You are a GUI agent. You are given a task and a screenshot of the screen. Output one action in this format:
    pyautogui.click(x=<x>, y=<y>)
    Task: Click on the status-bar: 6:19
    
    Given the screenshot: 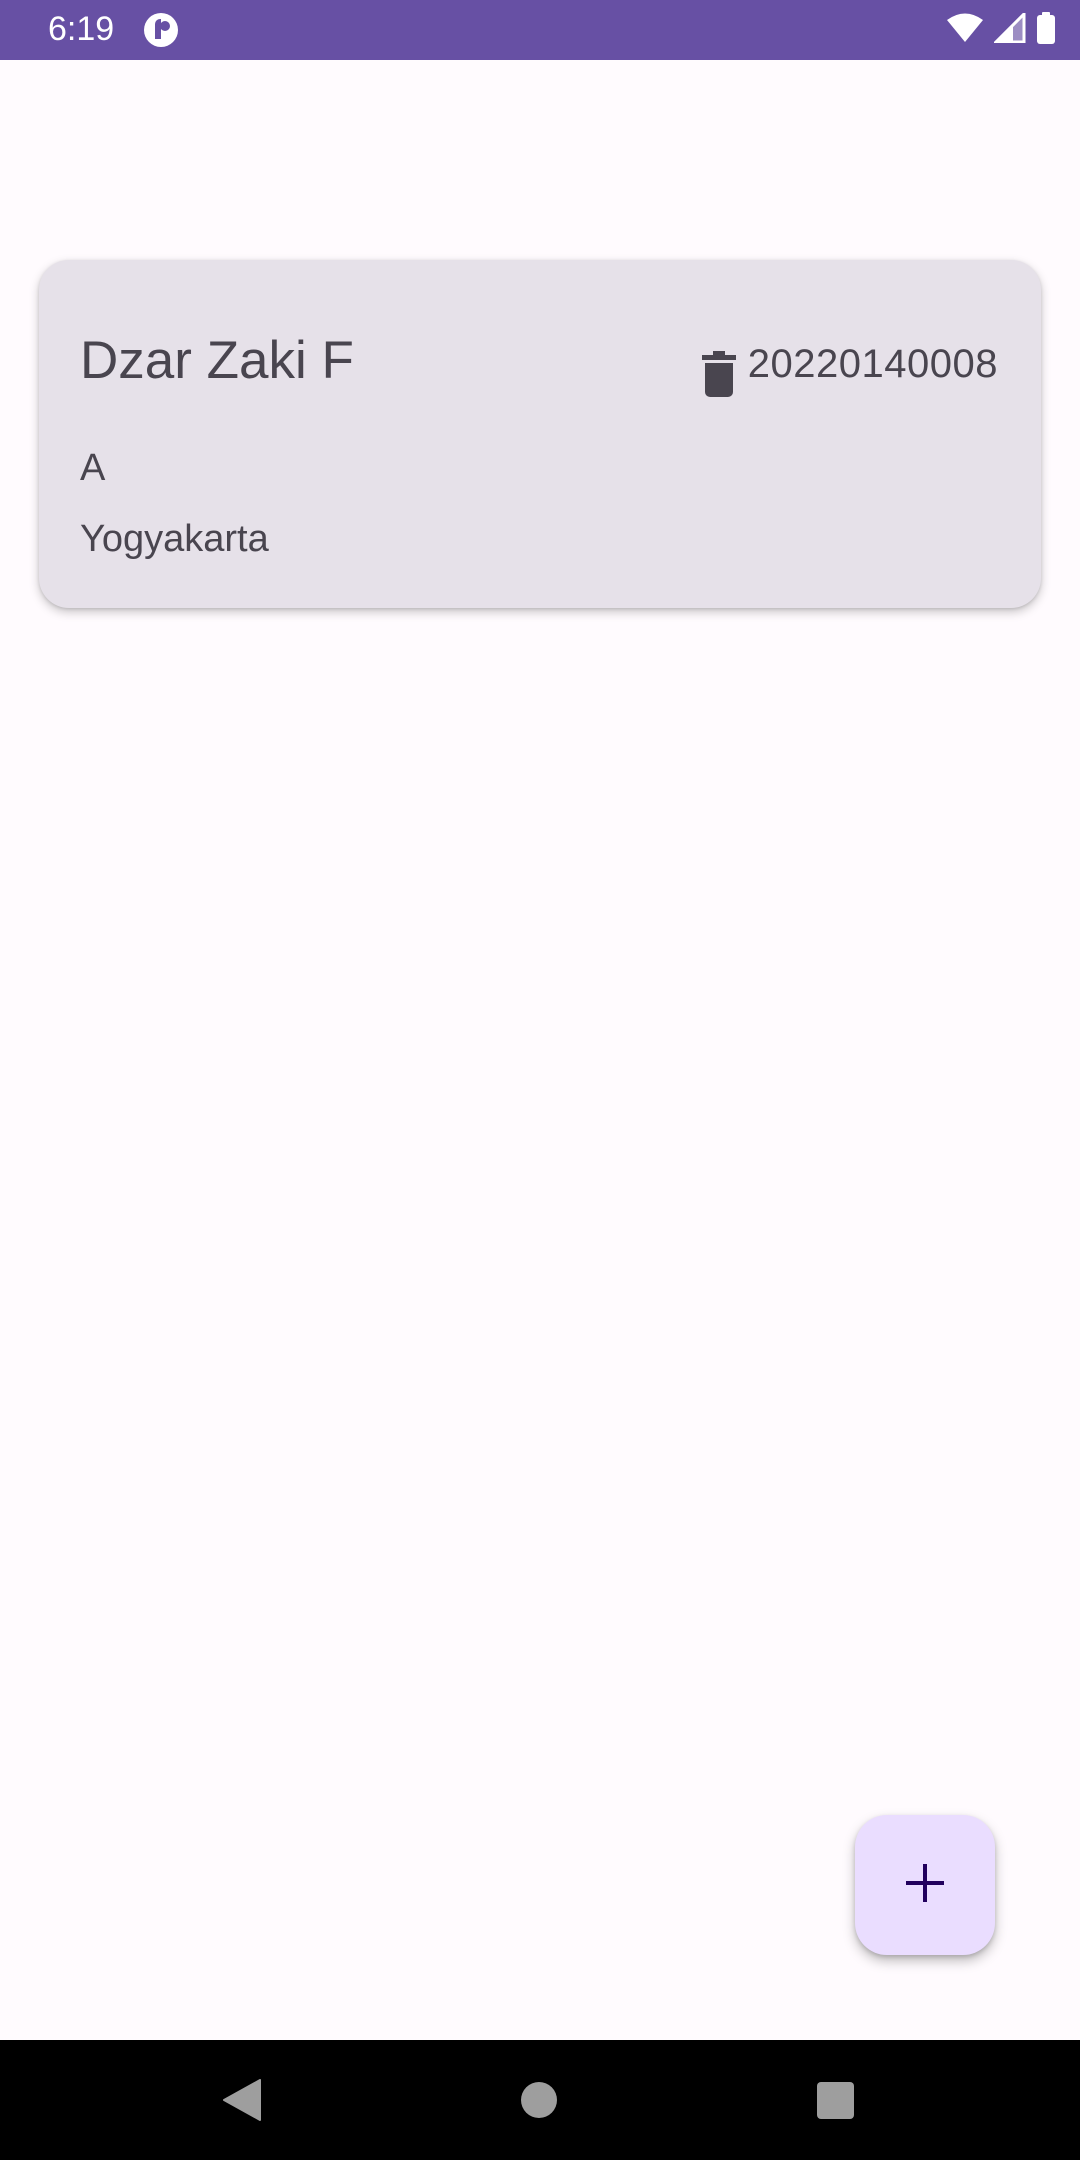 What is the action you would take?
    pyautogui.click(x=540, y=30)
    